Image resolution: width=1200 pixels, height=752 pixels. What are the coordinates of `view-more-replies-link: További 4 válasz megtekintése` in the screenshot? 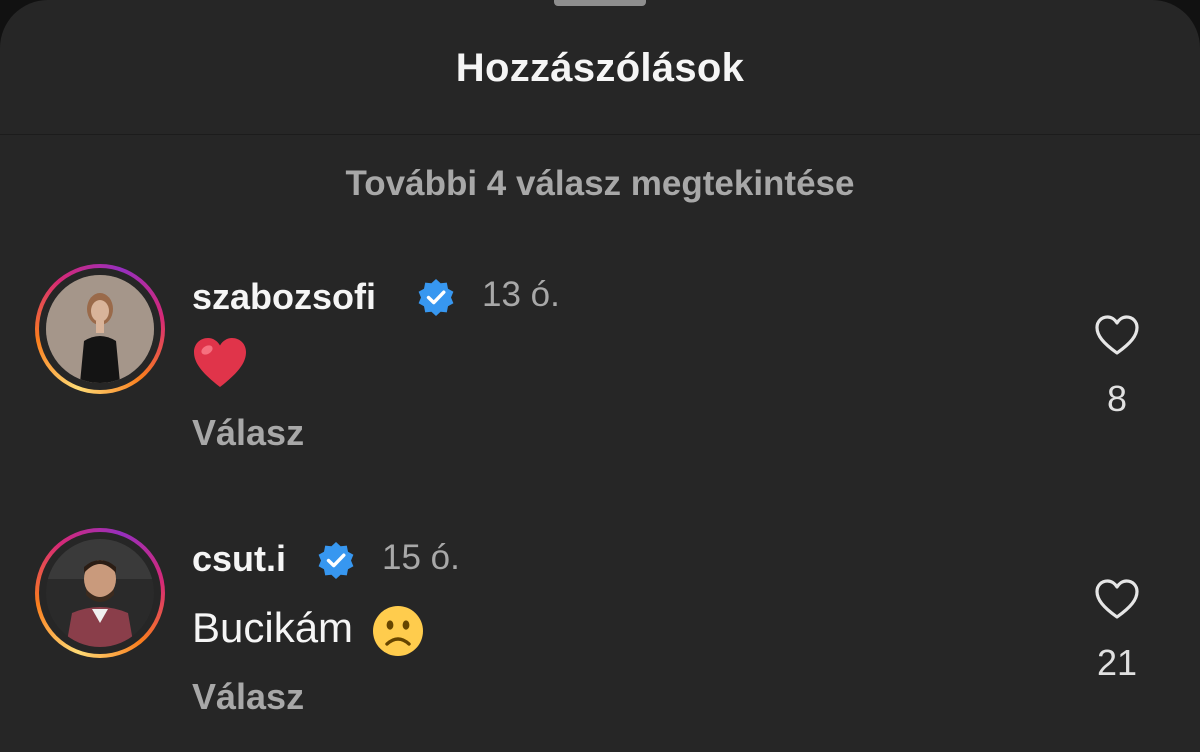 It's located at (600, 184).